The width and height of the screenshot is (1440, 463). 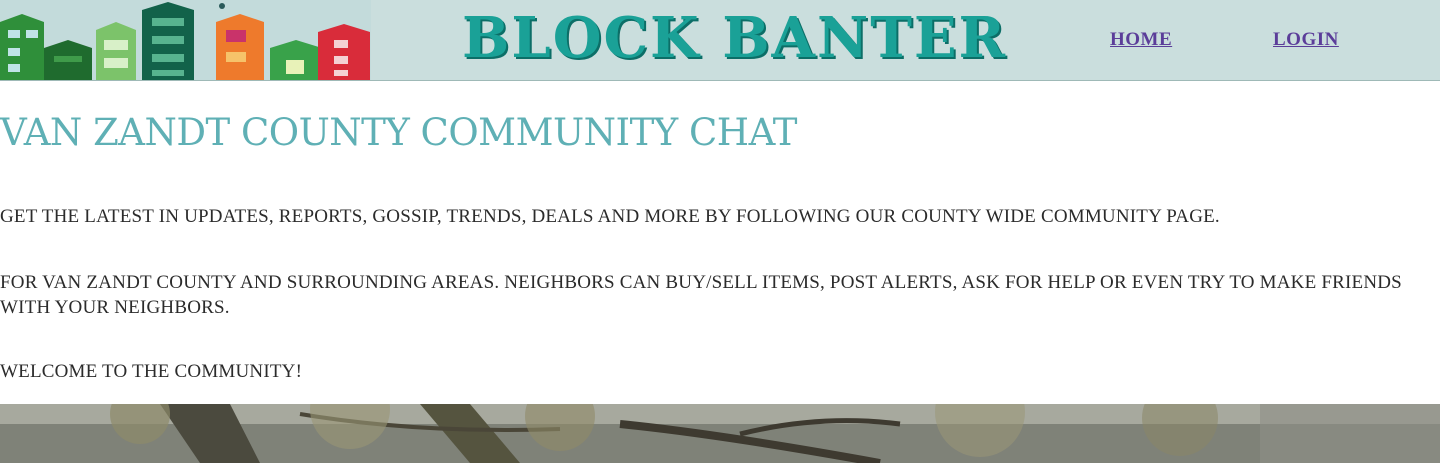 I want to click on tree-photo, so click(x=720, y=433).